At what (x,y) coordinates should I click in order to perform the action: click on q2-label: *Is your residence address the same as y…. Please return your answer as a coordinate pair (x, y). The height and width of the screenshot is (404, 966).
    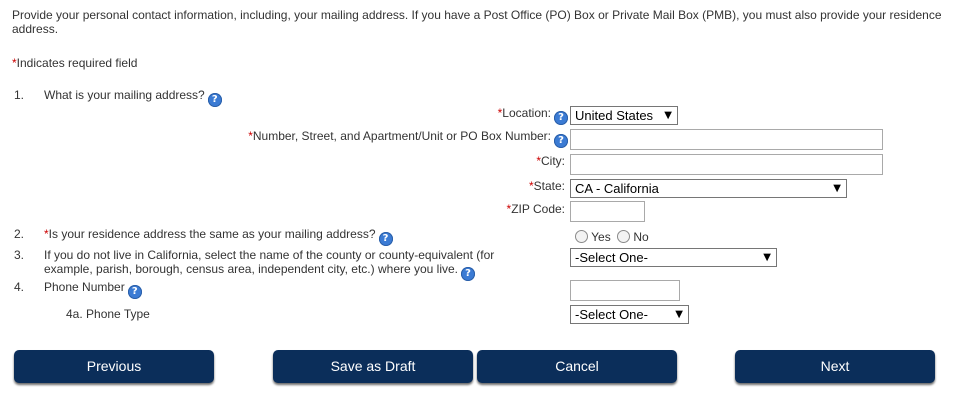
    Looking at the image, I should click on (218, 236).